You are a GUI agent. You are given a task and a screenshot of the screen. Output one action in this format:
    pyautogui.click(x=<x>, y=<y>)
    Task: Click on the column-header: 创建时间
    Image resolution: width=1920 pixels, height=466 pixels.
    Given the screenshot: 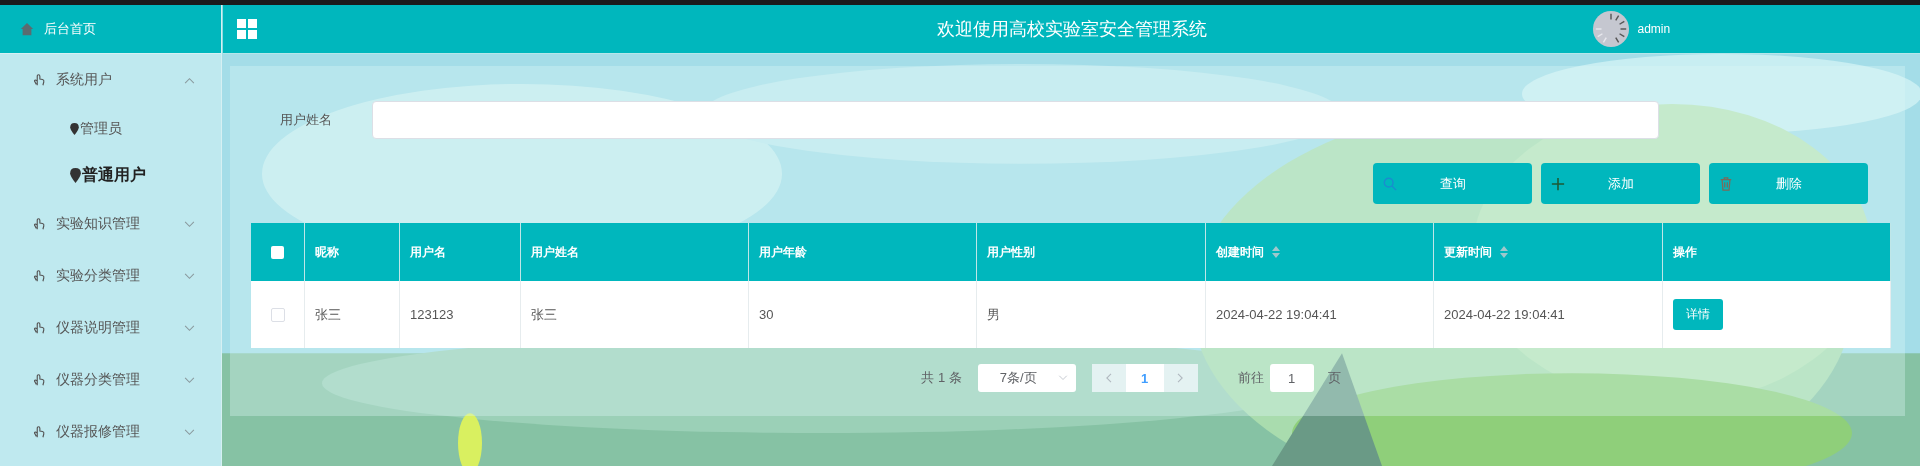 What is the action you would take?
    pyautogui.click(x=1240, y=252)
    